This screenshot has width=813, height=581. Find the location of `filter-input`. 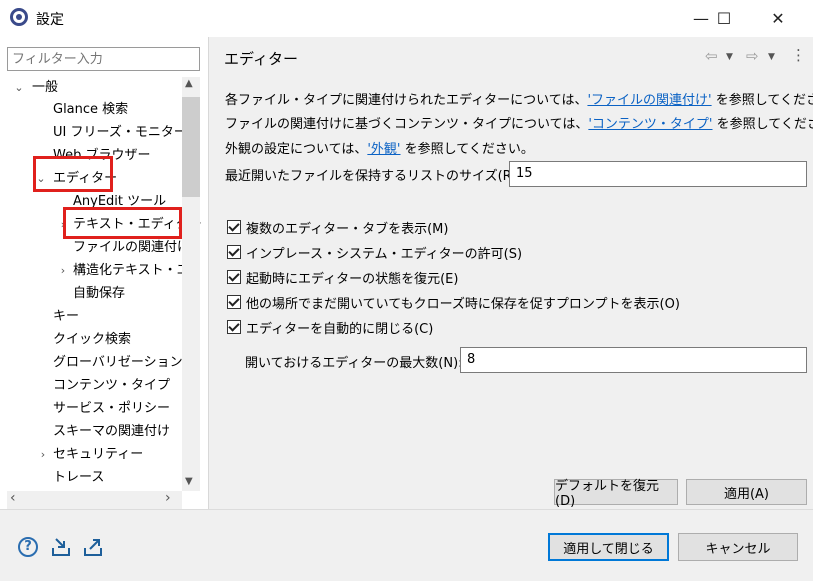

filter-input is located at coordinates (103, 59).